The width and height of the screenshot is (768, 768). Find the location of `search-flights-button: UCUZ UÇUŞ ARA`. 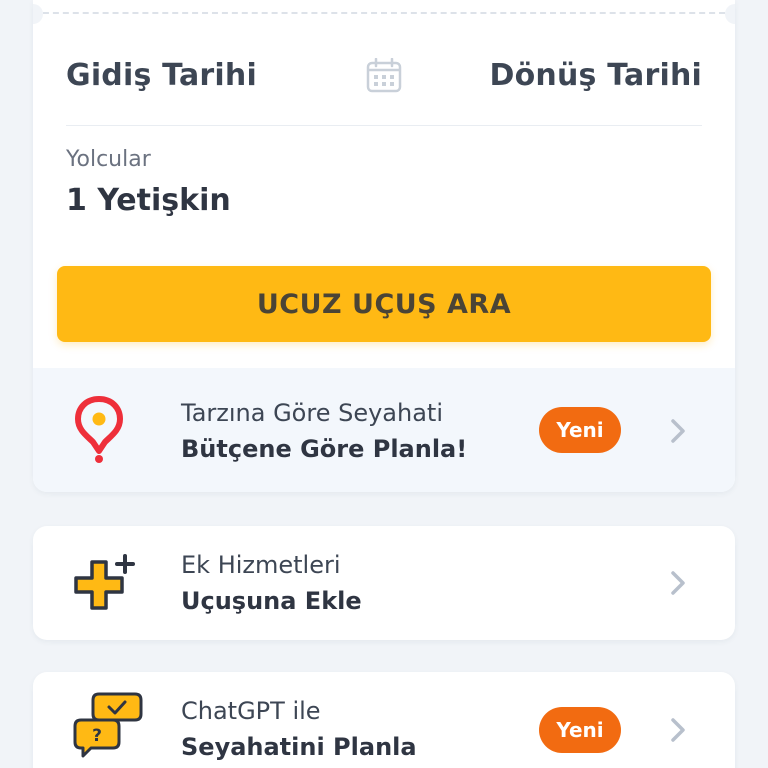

search-flights-button: UCUZ UÇUŞ ARA is located at coordinates (384, 304).